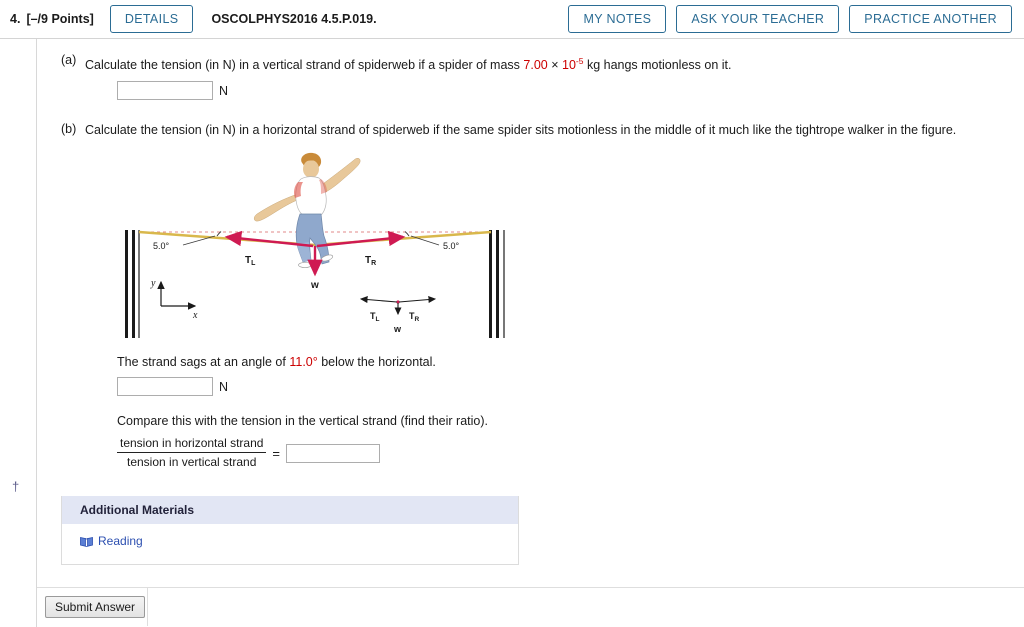  What do you see at coordinates (290, 510) in the screenshot?
I see `additional-materials-title: Additional Materials` at bounding box center [290, 510].